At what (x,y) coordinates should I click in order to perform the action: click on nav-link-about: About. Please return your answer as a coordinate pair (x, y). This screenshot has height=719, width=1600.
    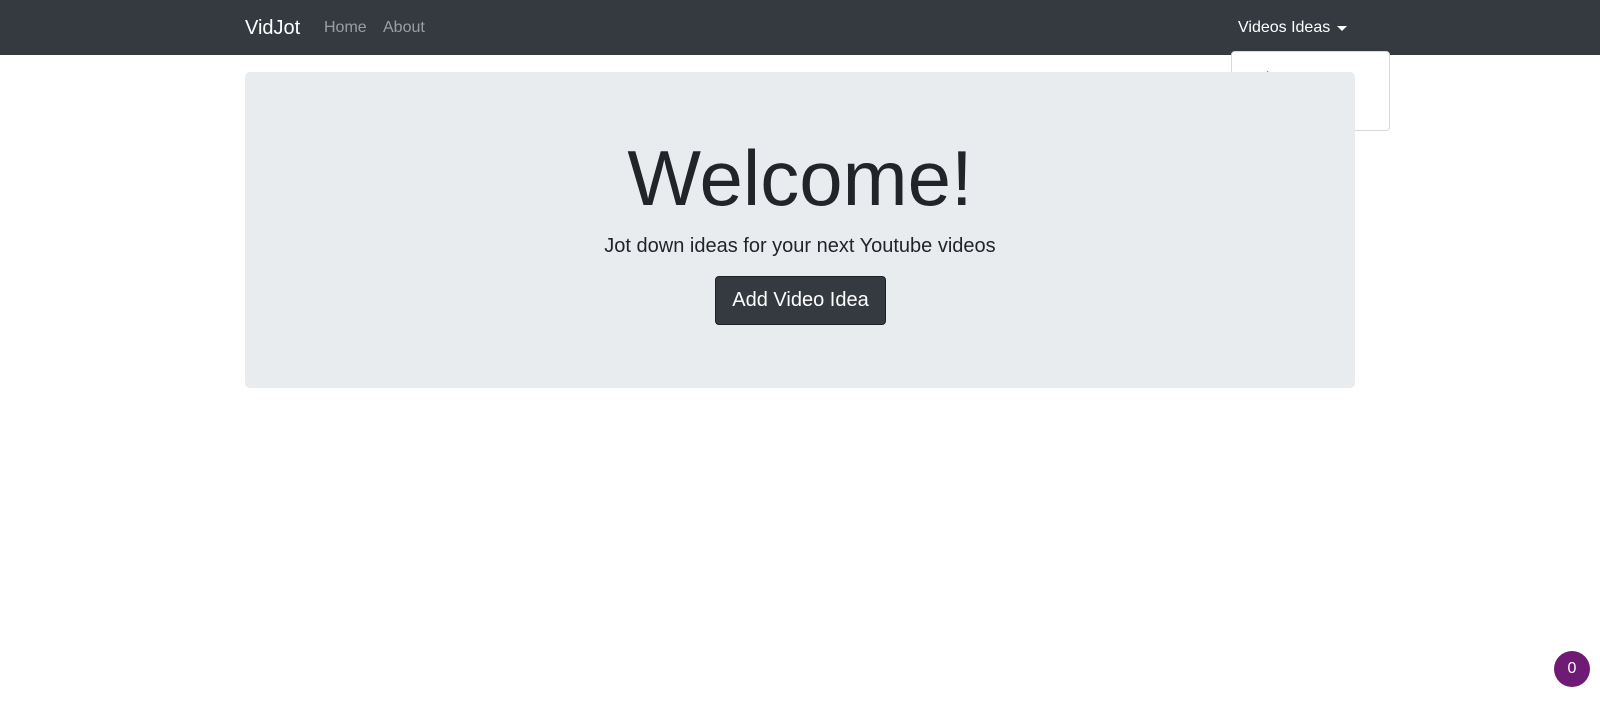
    Looking at the image, I should click on (404, 28).